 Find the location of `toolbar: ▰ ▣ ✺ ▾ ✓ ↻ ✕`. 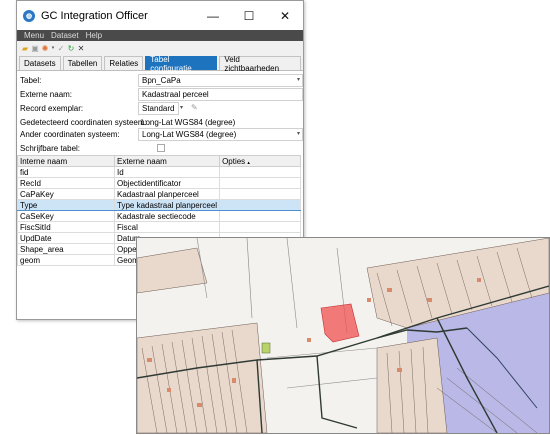

toolbar: ▰ ▣ ✺ ▾ ✓ ↻ ✕ is located at coordinates (160, 48).